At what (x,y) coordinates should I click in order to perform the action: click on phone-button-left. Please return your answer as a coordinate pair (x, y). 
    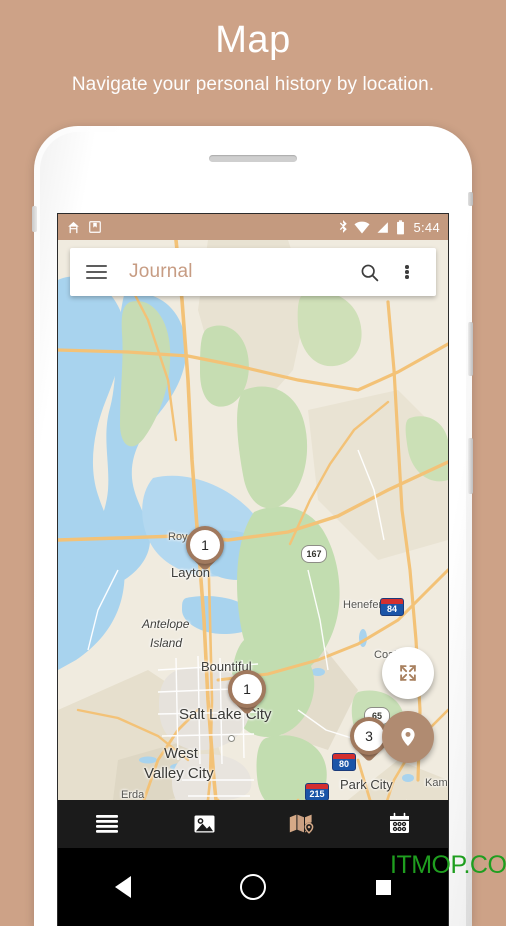
    Looking at the image, I should click on (34, 219).